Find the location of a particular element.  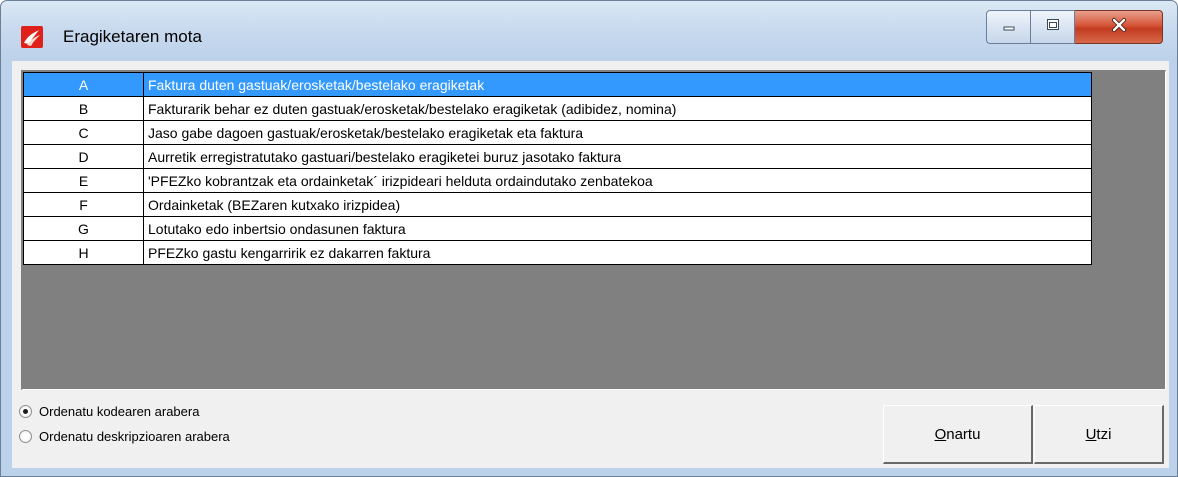

list-item-code: A is located at coordinates (83, 84).